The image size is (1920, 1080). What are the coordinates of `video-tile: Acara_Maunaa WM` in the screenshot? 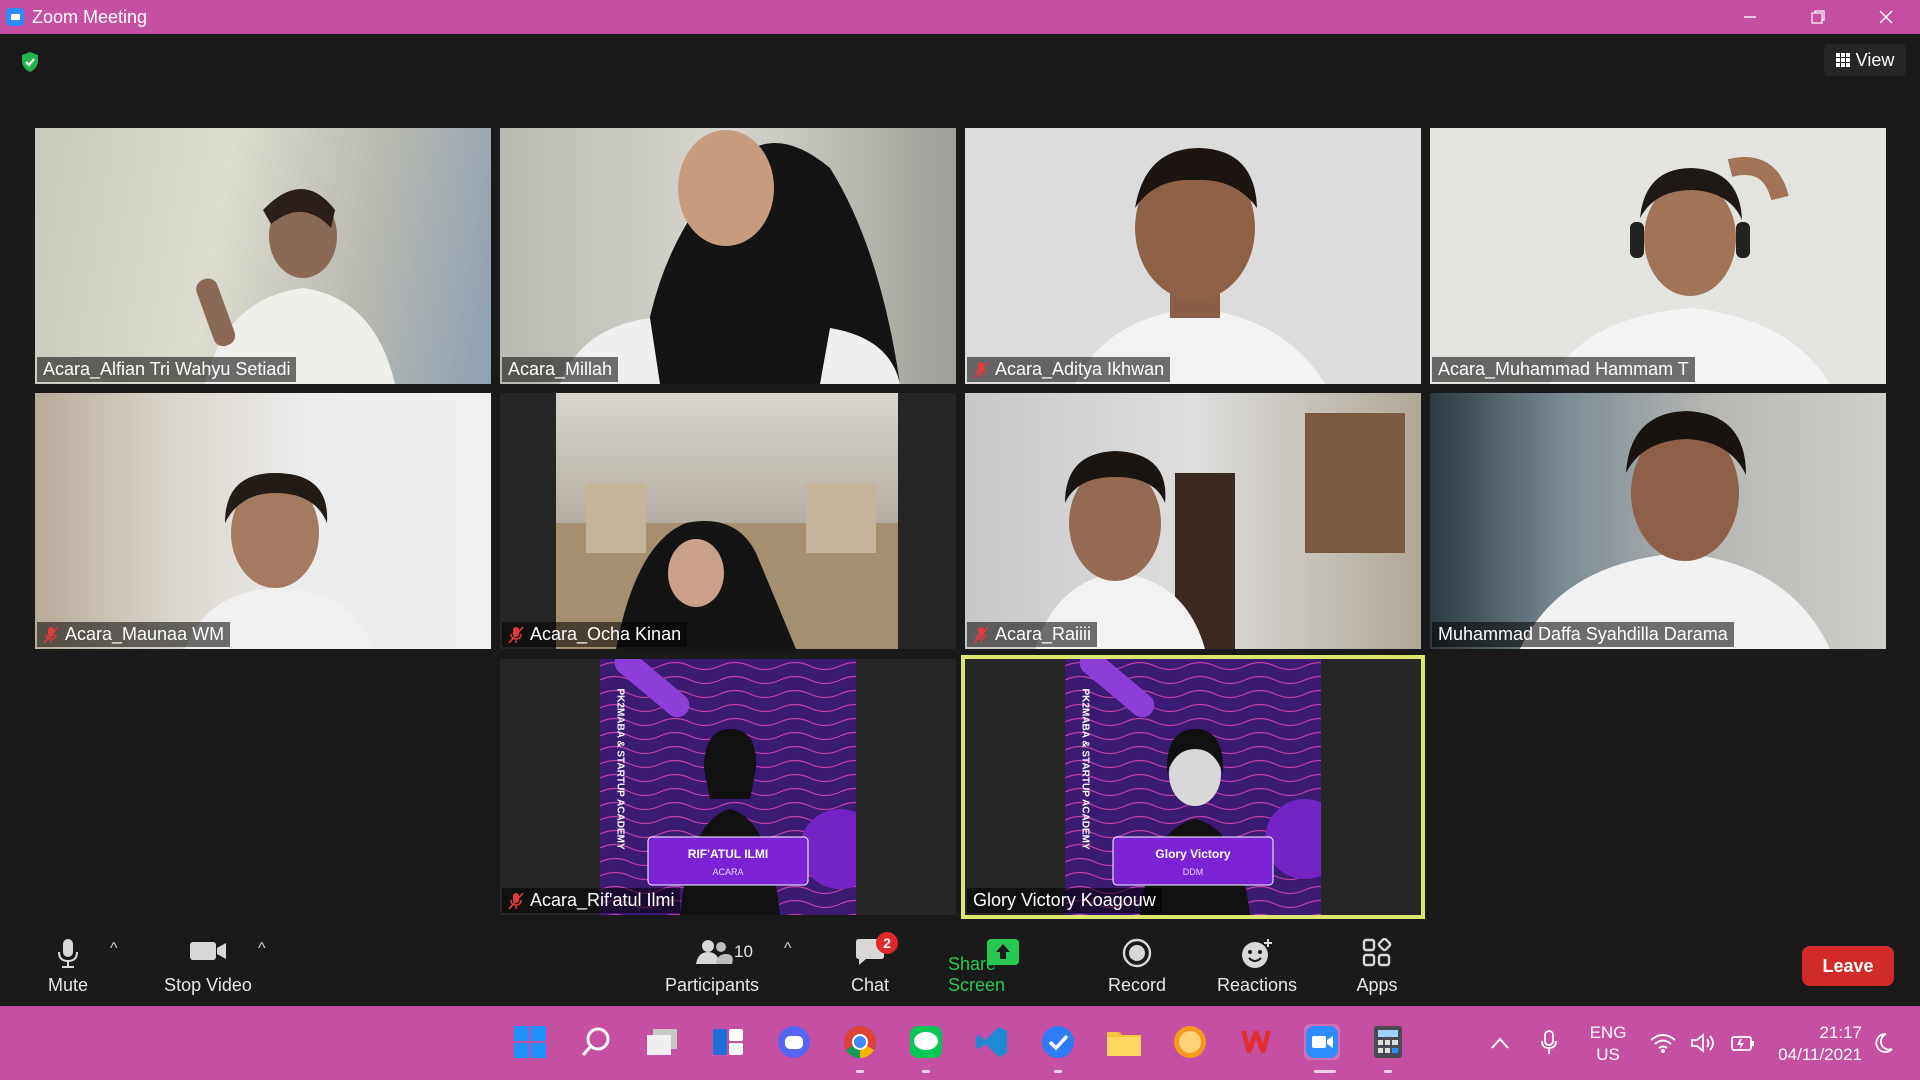 It's located at (263, 521).